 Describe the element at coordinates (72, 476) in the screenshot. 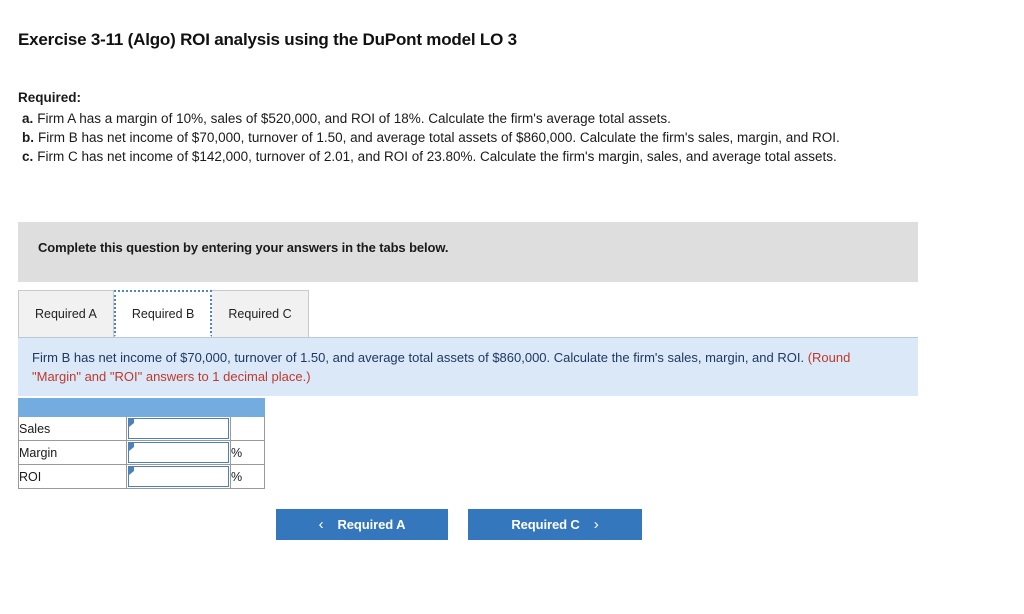

I see `row-label-roi: ROI` at that location.